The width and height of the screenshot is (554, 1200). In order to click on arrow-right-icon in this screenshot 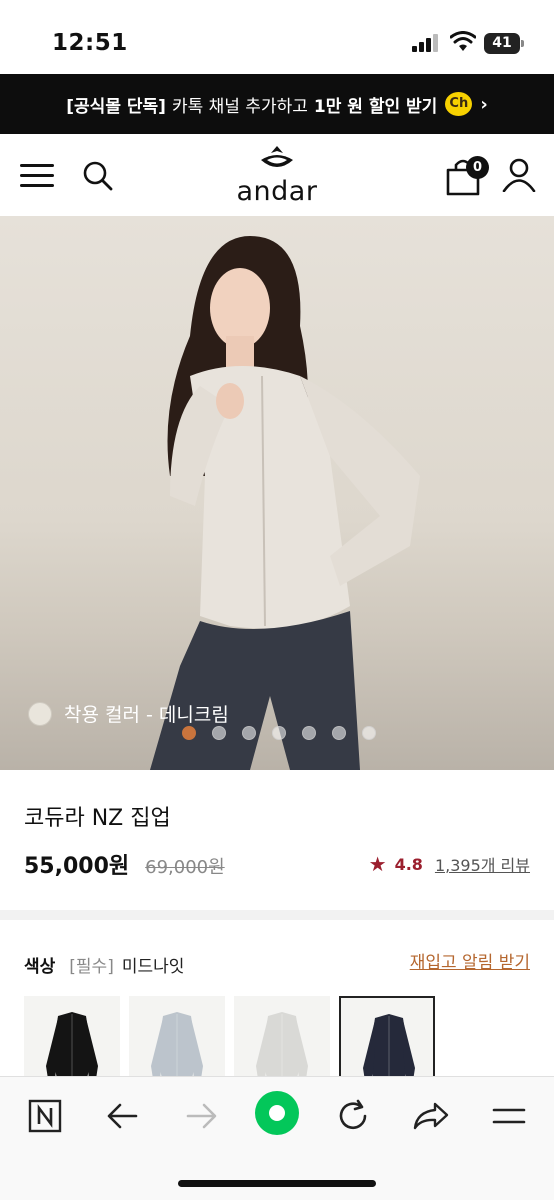, I will do `click(201, 1116)`.